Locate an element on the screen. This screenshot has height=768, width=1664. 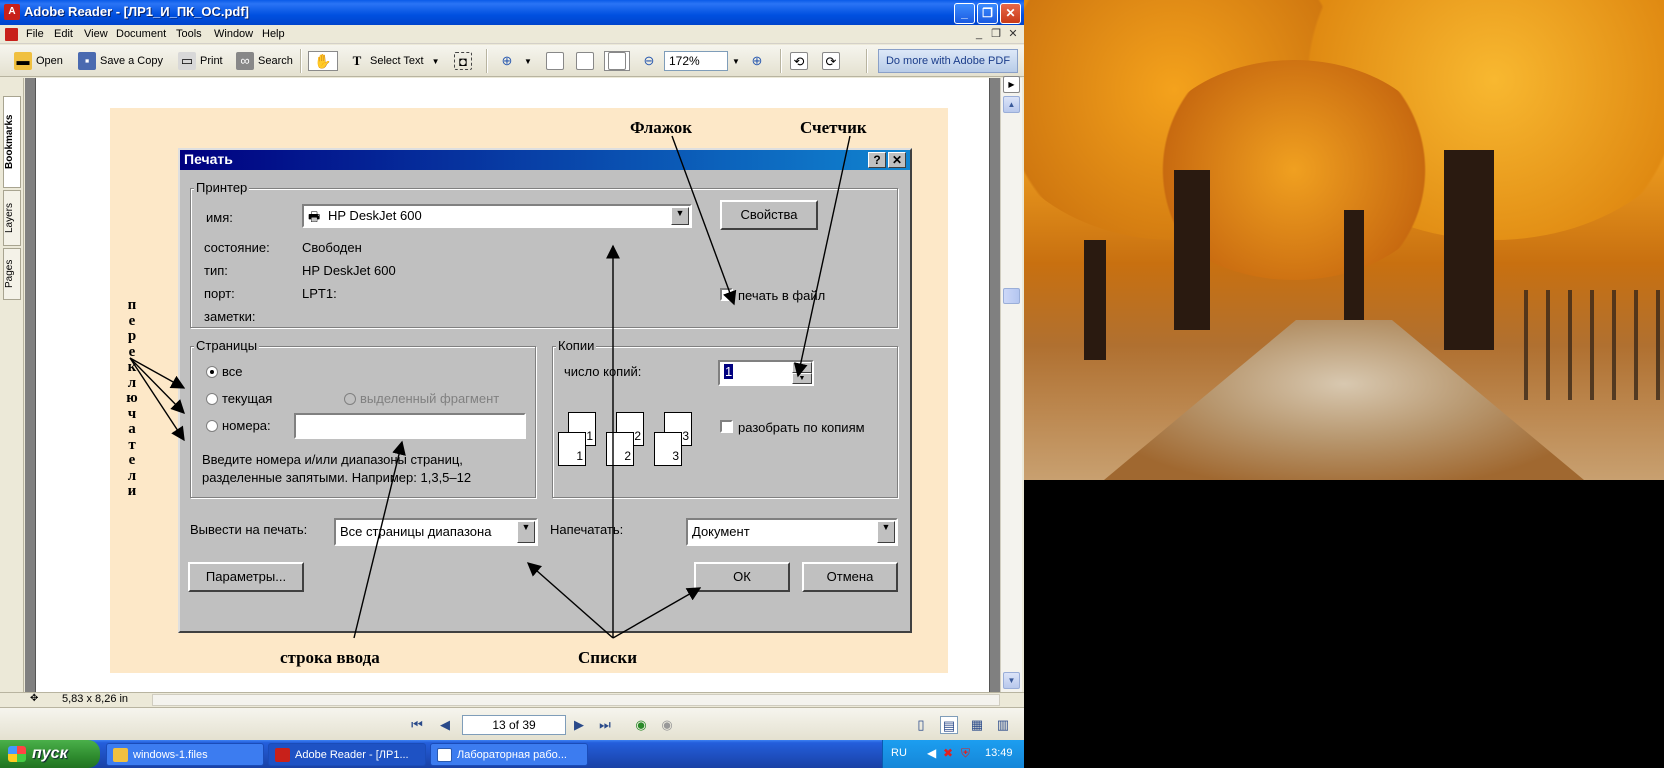
menu-document: Document is located at coordinates (141, 34).